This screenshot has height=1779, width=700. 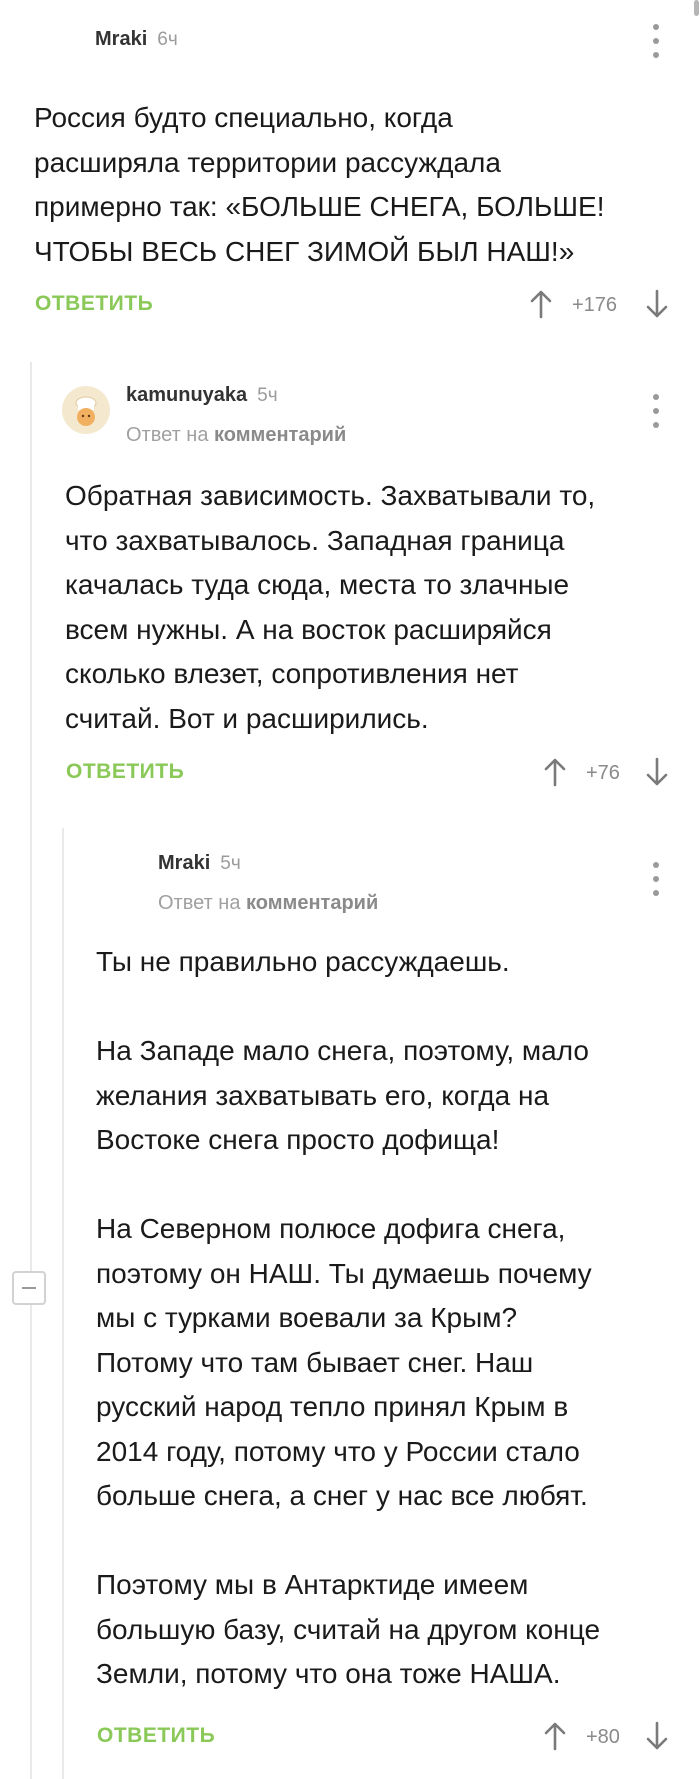 I want to click on comment-score: +80, so click(x=603, y=1737).